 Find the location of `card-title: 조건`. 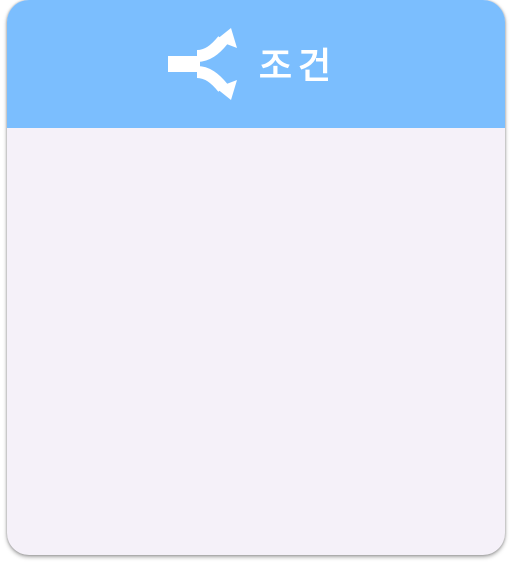

card-title: 조건 is located at coordinates (298, 66).